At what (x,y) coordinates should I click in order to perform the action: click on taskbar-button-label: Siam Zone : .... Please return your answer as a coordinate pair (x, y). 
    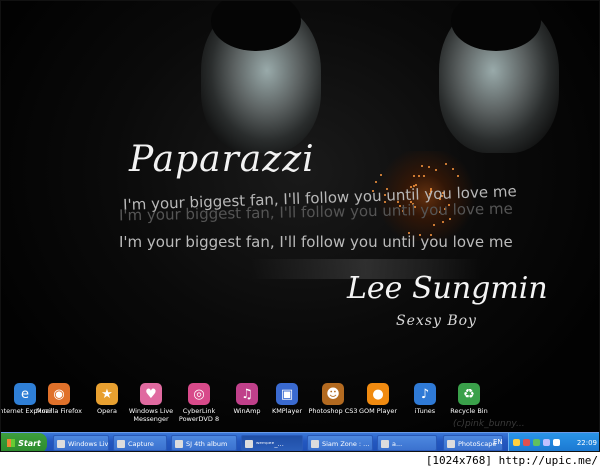
    Looking at the image, I should click on (346, 444).